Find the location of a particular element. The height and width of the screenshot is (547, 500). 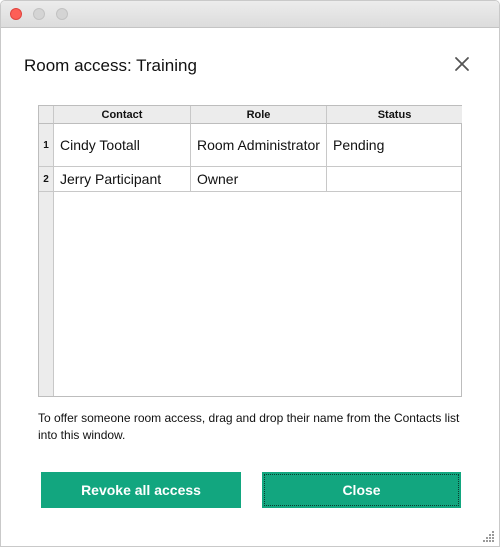

table-row: 2 Jerry Participant Owner is located at coordinates (250, 179).